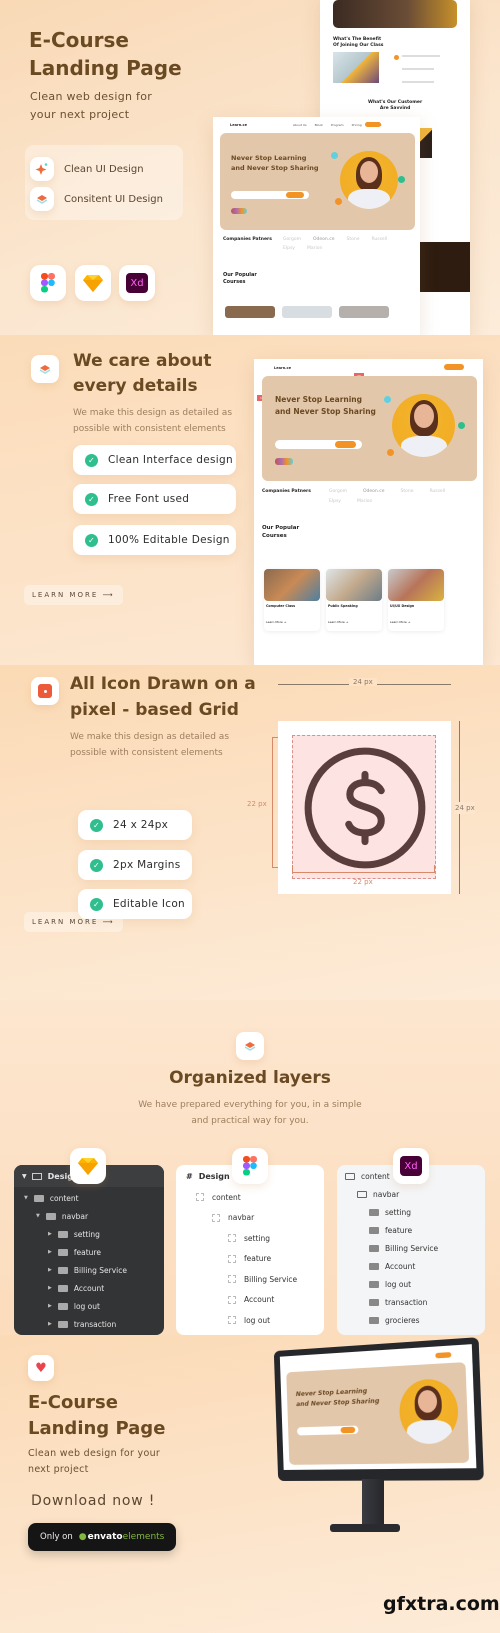 The image size is (500, 1633). I want to click on course-card: UI/UX Design Learn More →, so click(416, 600).